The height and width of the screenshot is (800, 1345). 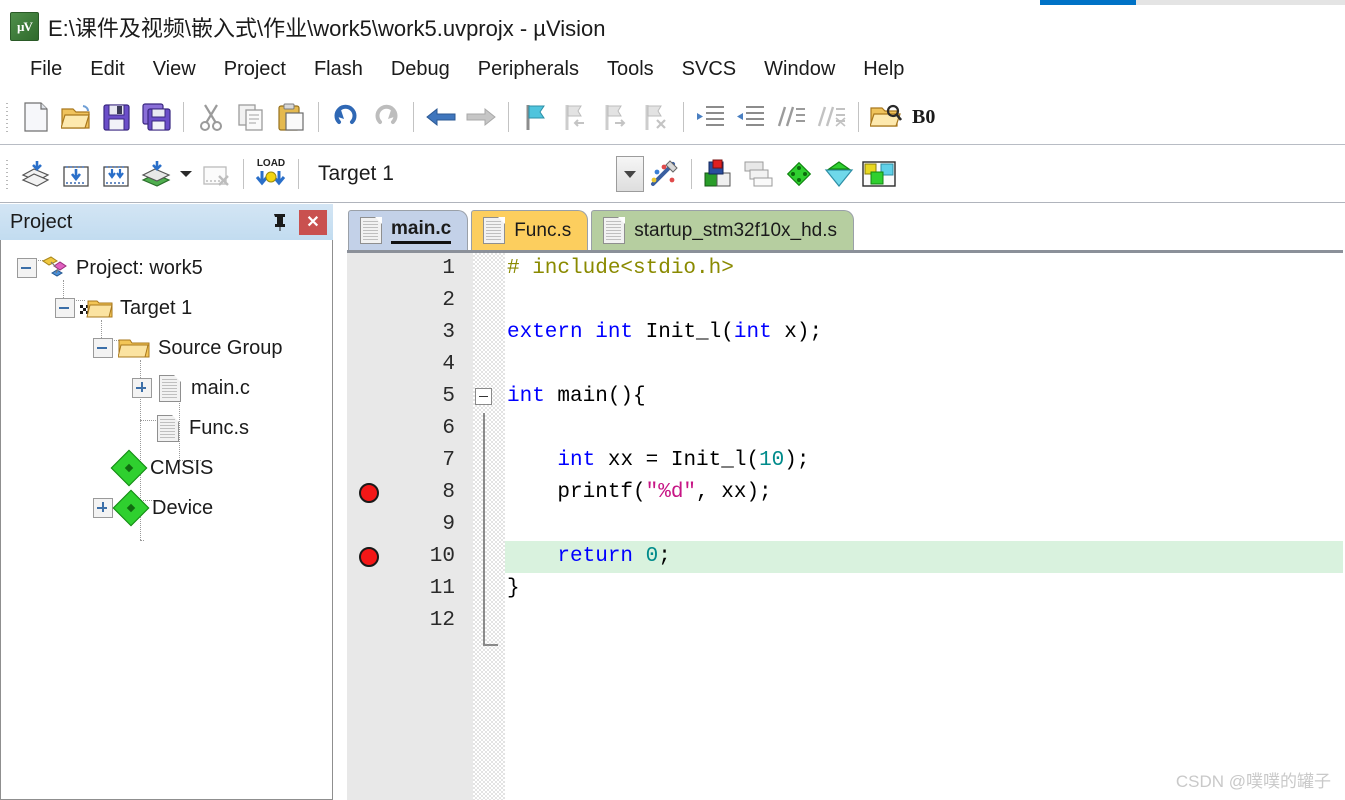 I want to click on code-line: 4, so click(x=846, y=365).